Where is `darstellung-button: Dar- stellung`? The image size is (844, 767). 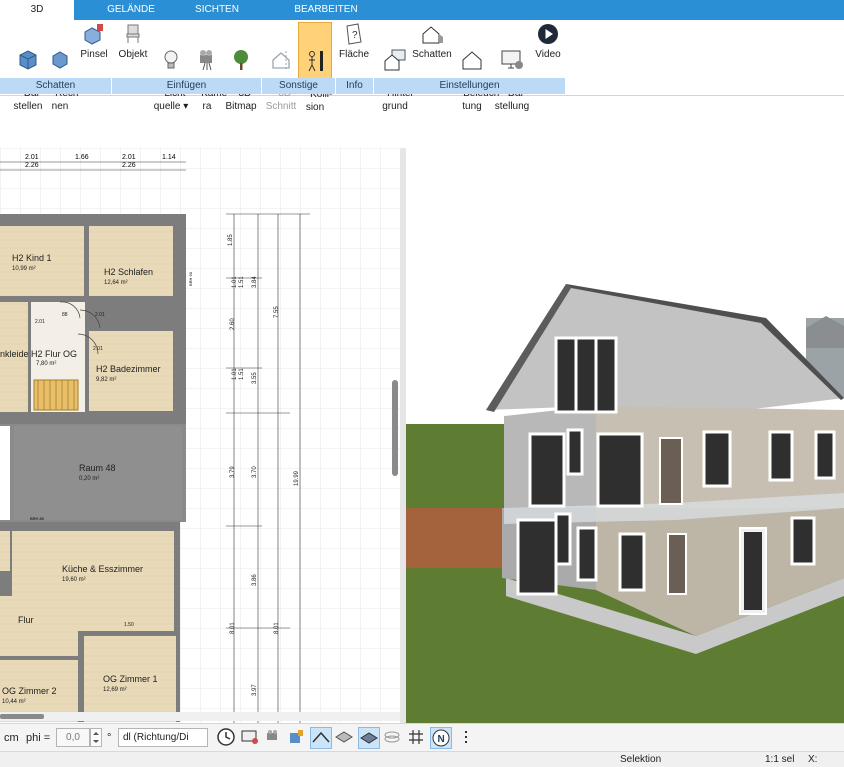 darstellung-button: Dar- stellung is located at coordinates (512, 67).